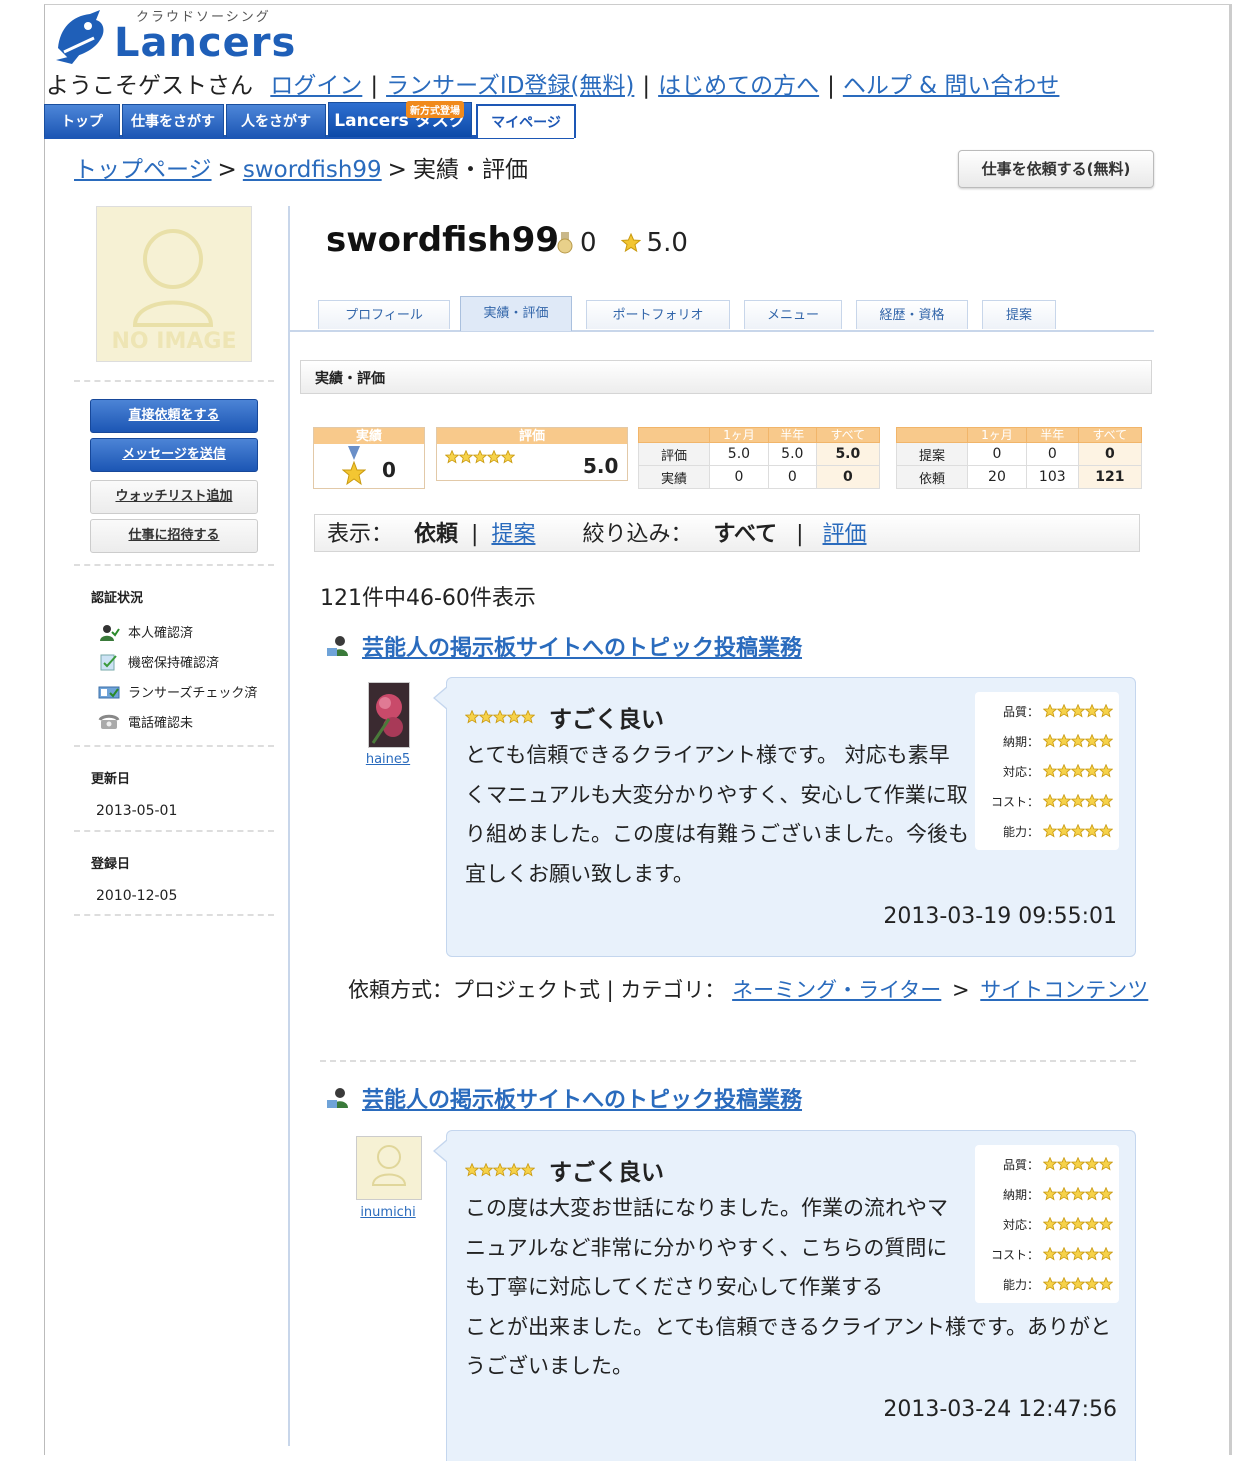 Image resolution: width=1242 pixels, height=1464 pixels. What do you see at coordinates (388, 759) in the screenshot?
I see `reviewer-name: haine5` at bounding box center [388, 759].